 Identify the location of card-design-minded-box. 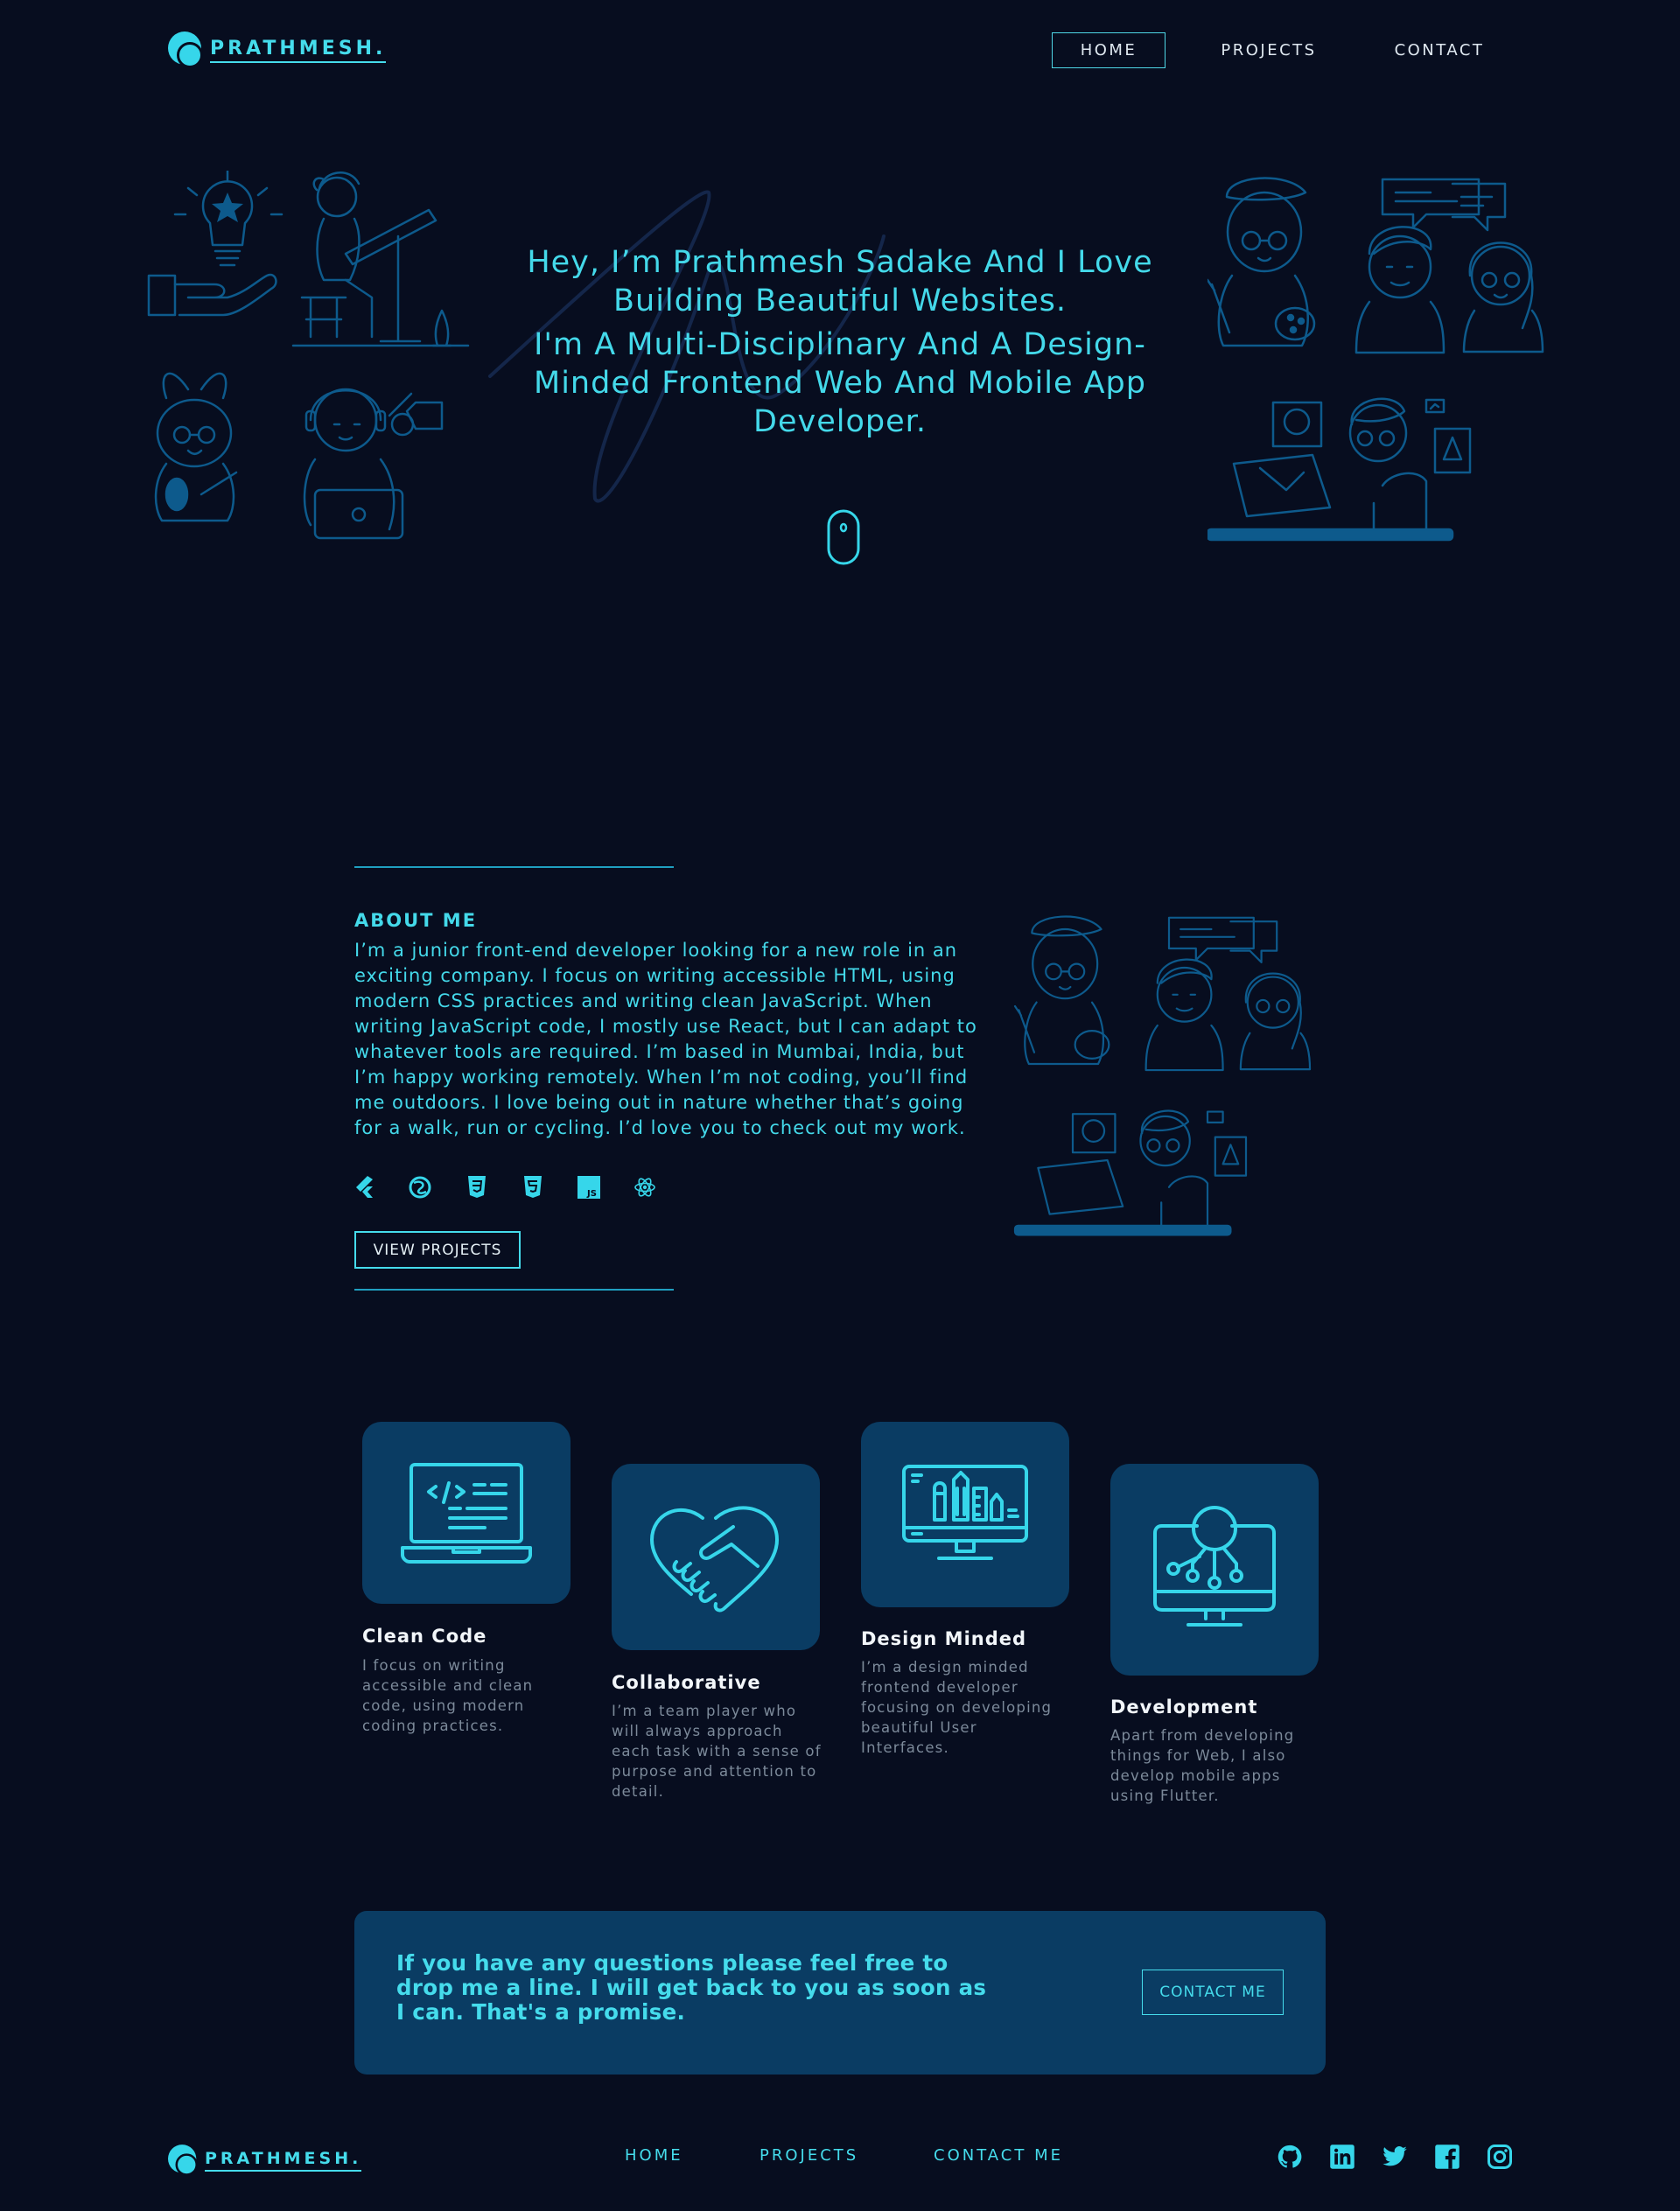
(965, 1514).